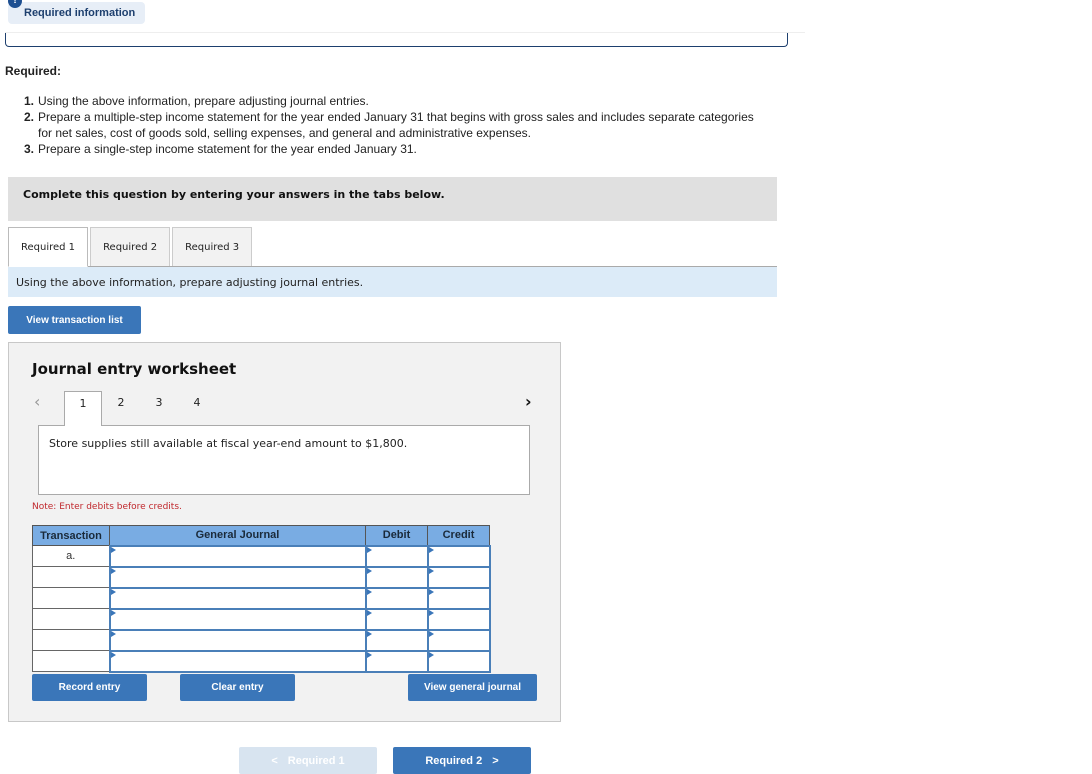  Describe the element at coordinates (29, 101) in the screenshot. I see `requirement-number: 1.` at that location.